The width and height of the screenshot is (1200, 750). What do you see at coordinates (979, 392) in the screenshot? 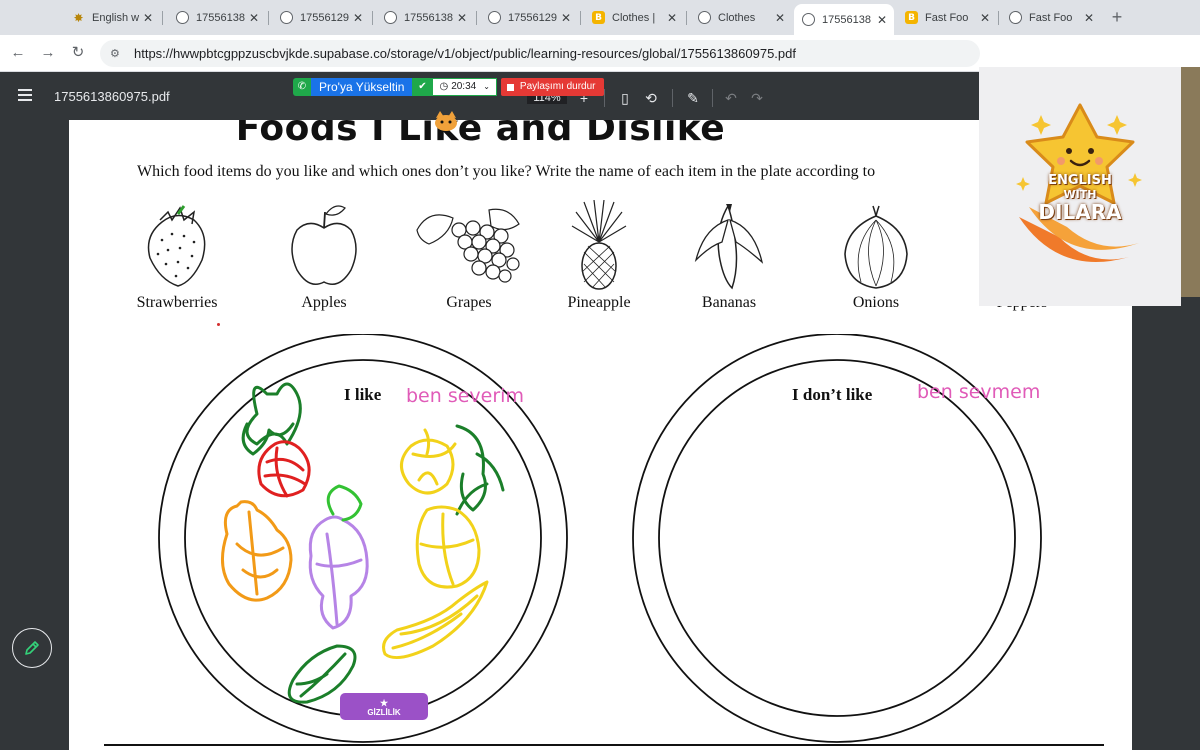
I see `dislike-handwritten-note: ben sevmem` at bounding box center [979, 392].